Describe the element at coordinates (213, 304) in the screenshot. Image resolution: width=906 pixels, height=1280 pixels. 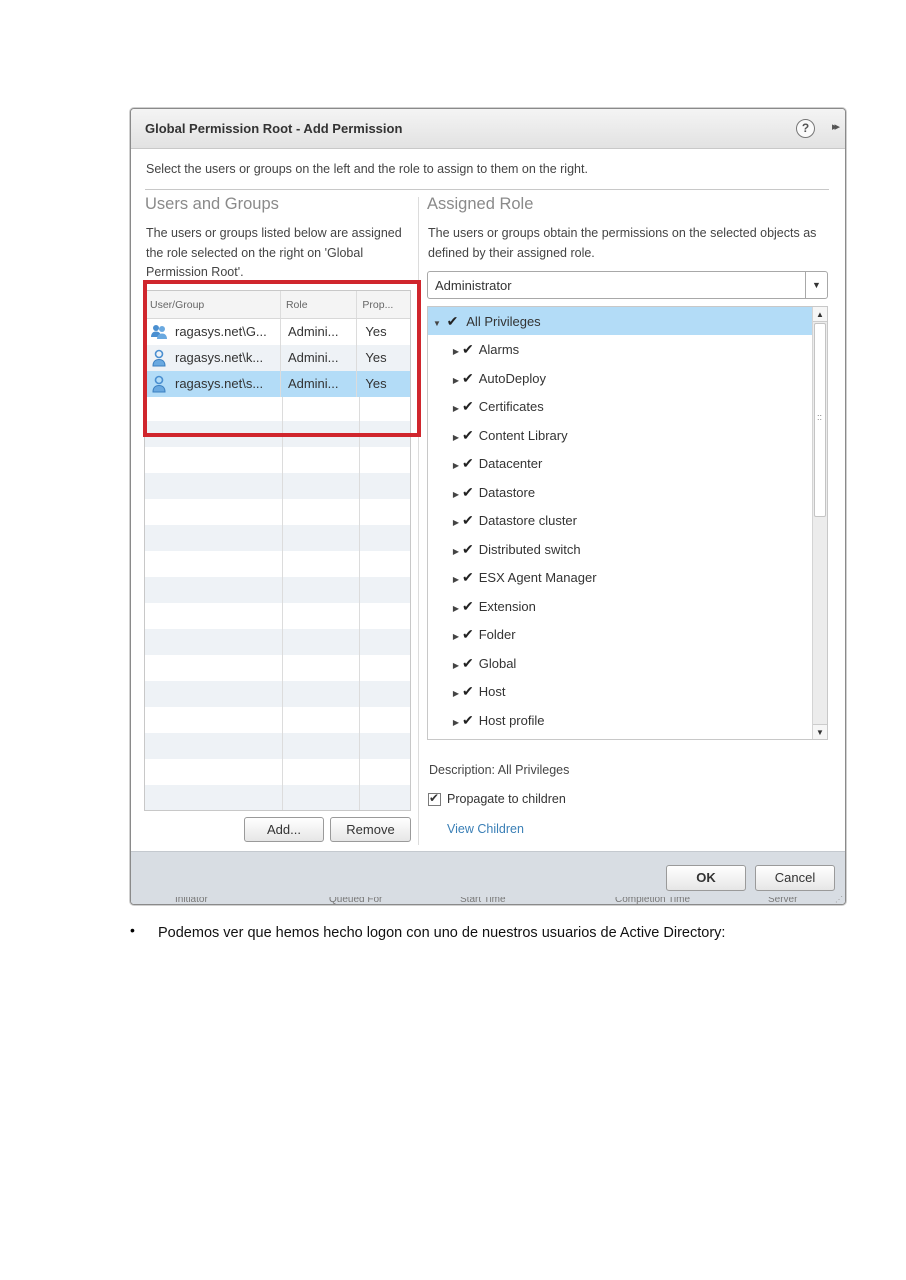
I see `column-header-user-group: User/Group` at that location.